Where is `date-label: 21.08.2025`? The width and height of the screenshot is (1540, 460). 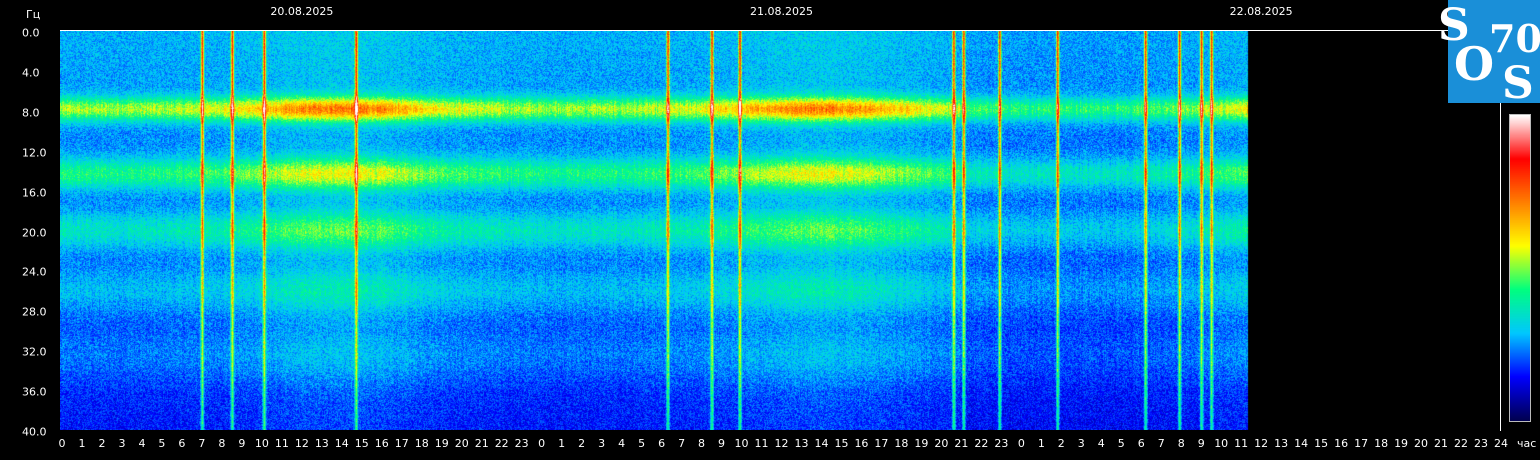 date-label: 21.08.2025 is located at coordinates (781, 11).